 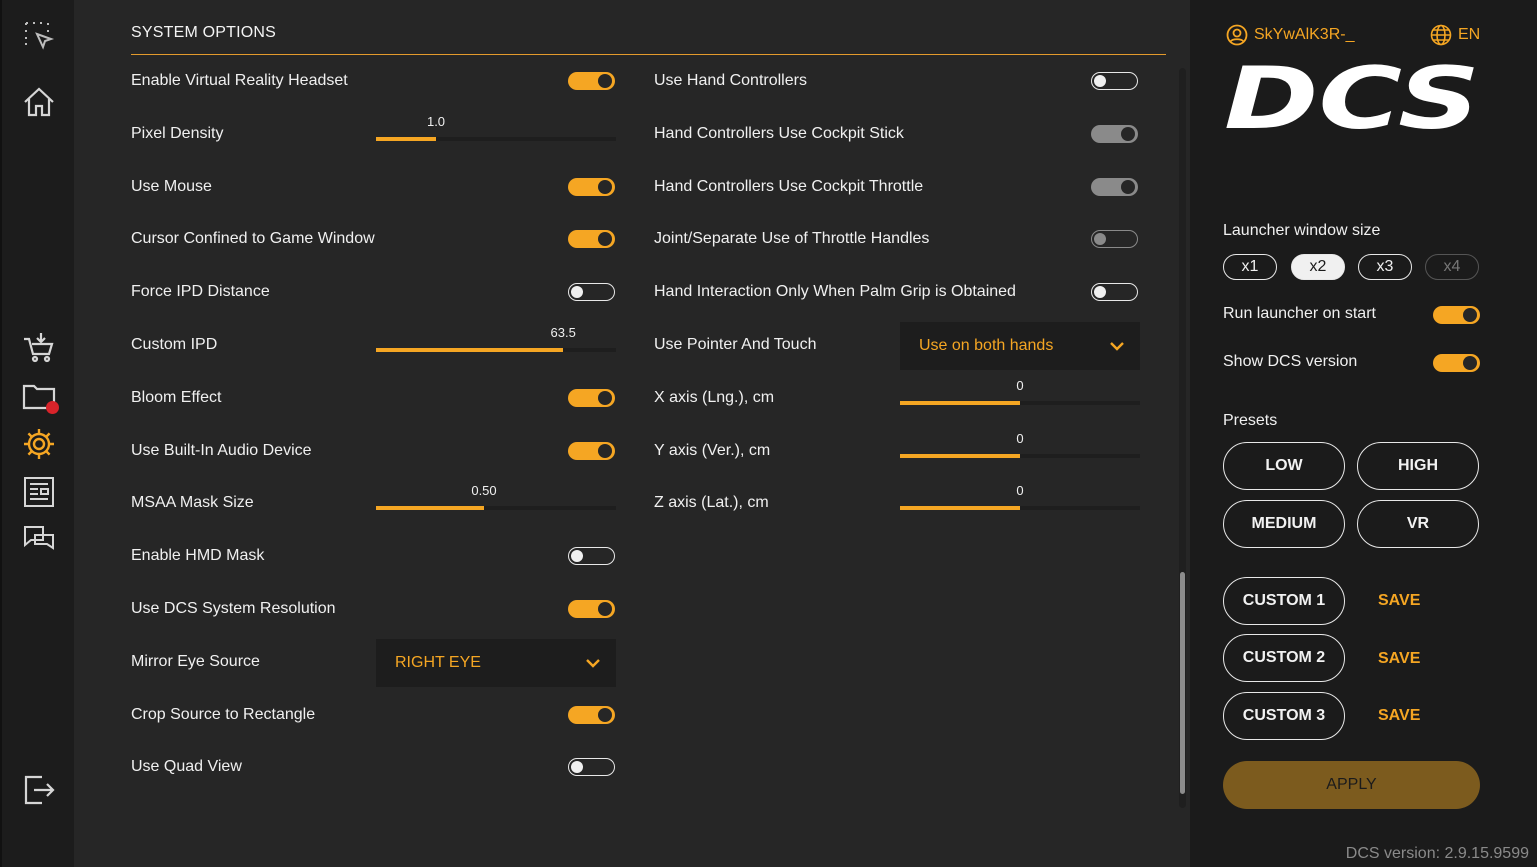 What do you see at coordinates (1418, 524) in the screenshot?
I see `preset-vr-button: VR` at bounding box center [1418, 524].